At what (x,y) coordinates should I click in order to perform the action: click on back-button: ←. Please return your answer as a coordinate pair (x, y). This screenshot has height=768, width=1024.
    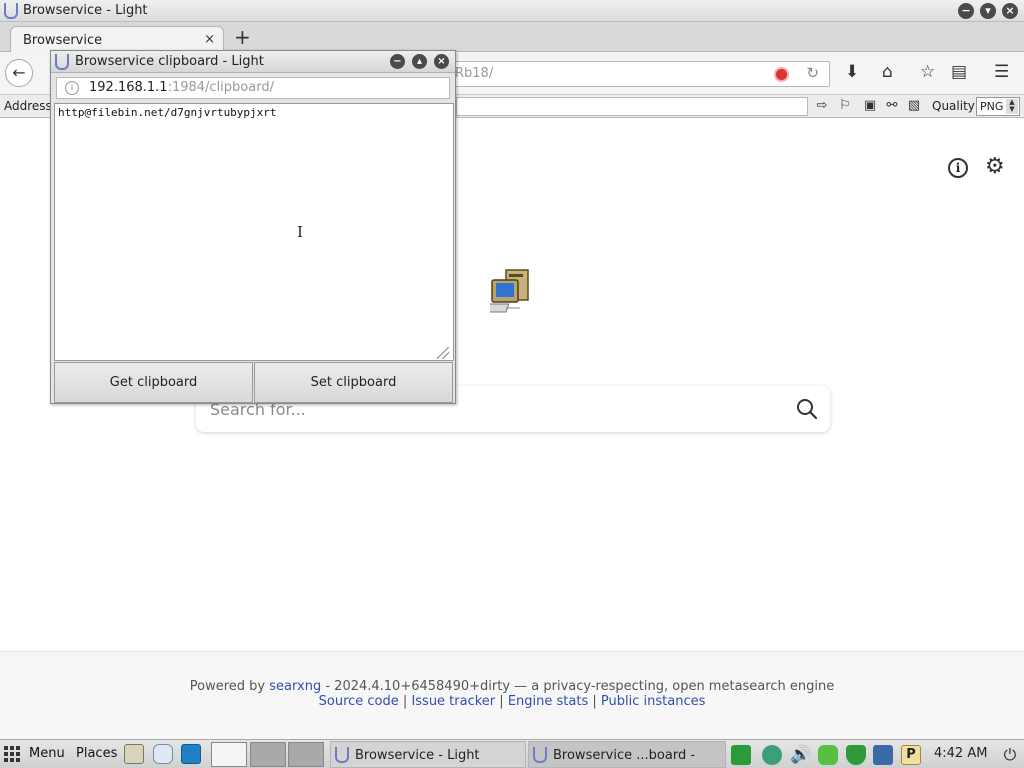
    Looking at the image, I should click on (19, 73).